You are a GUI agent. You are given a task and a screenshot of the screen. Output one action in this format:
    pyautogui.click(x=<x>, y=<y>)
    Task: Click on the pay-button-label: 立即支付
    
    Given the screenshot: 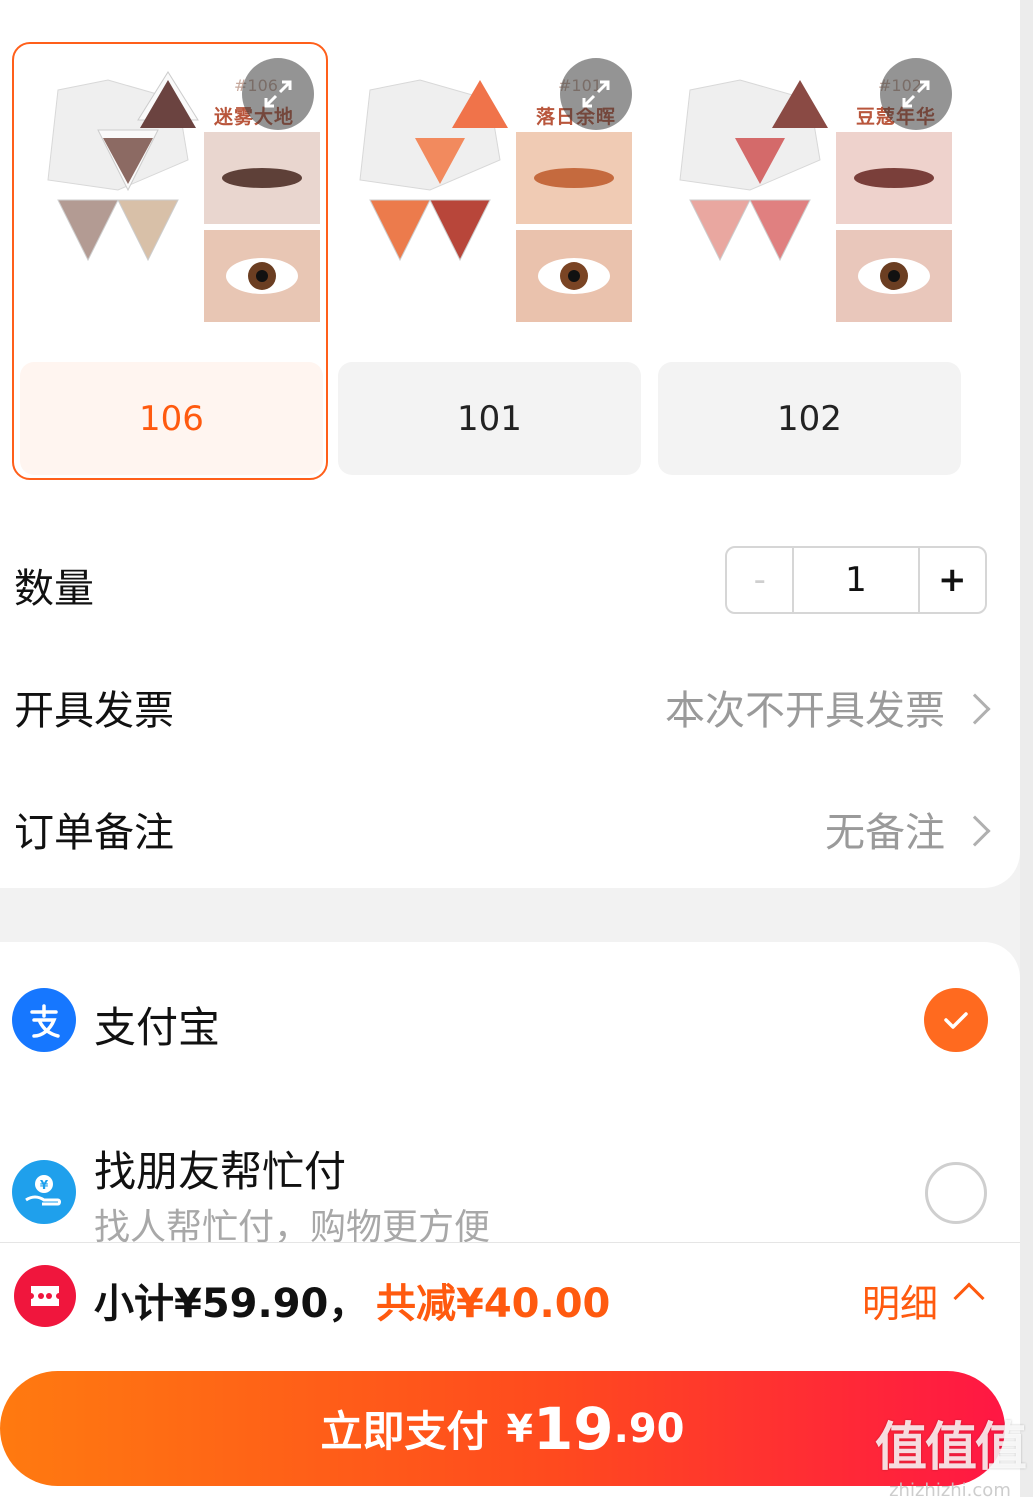 What is the action you would take?
    pyautogui.click(x=404, y=1431)
    